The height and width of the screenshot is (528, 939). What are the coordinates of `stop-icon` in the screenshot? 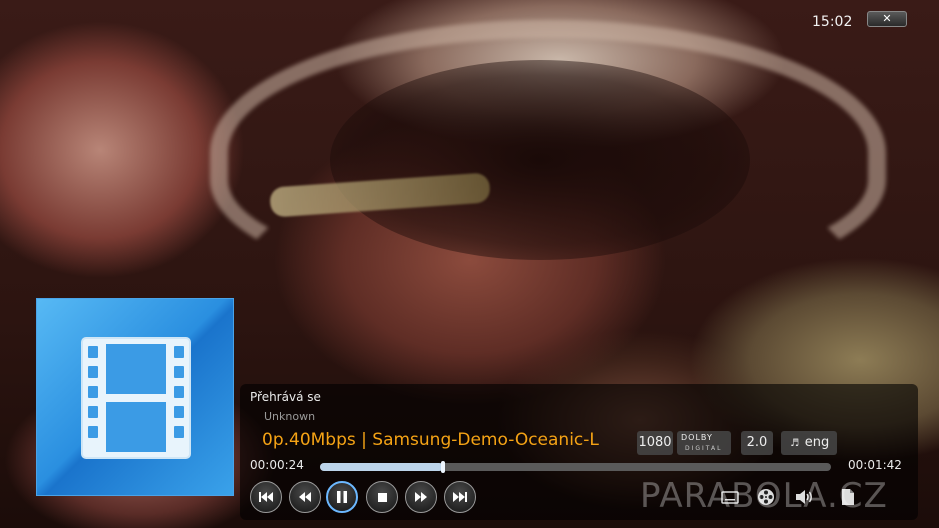 It's located at (382, 497).